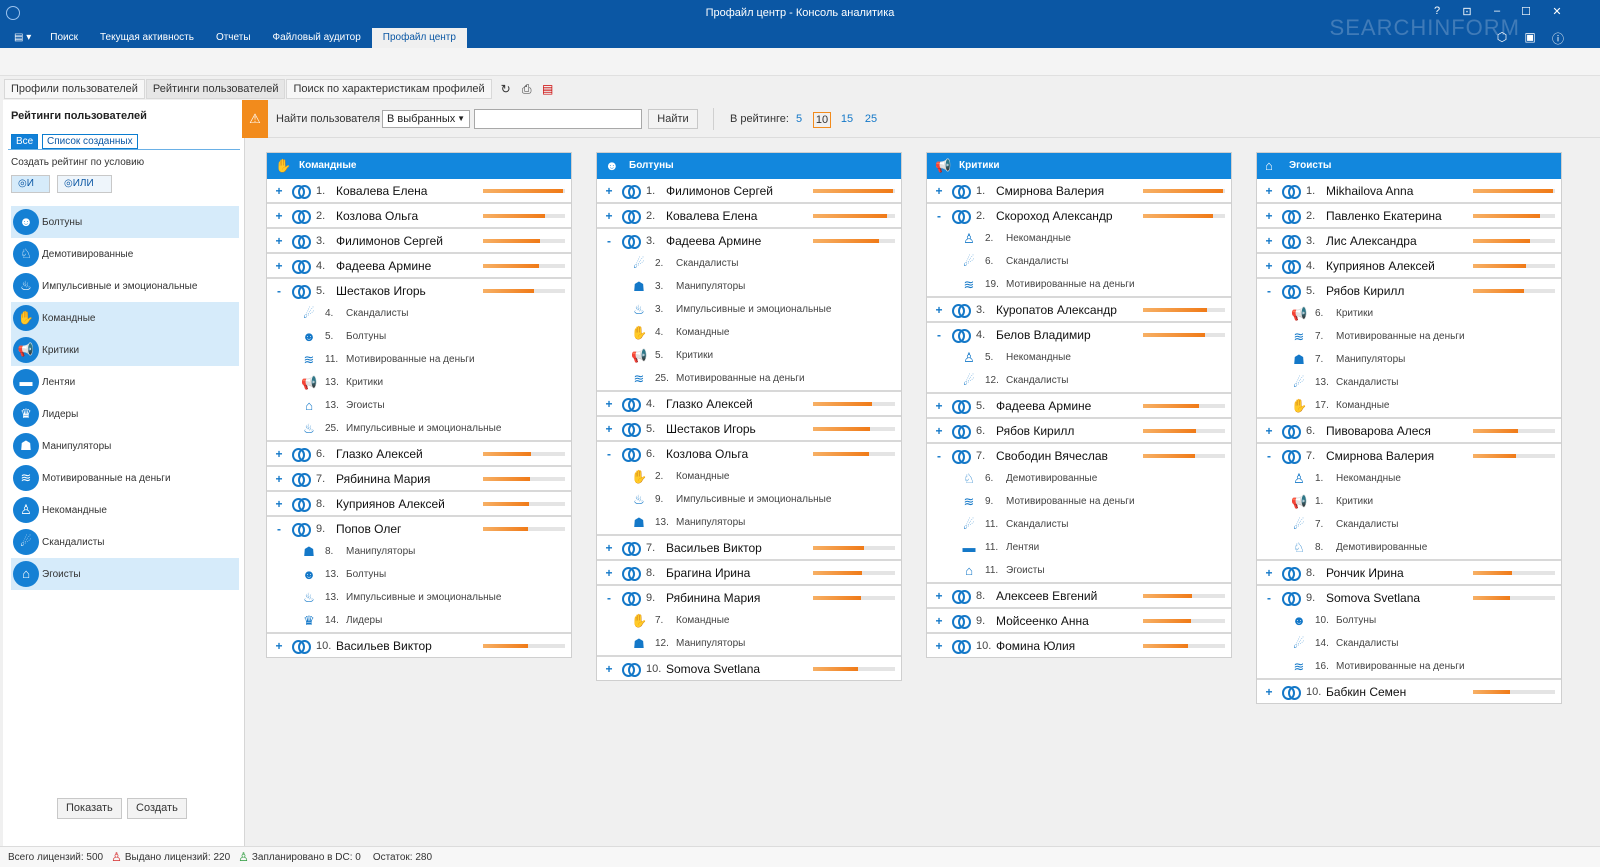 Image resolution: width=1600 pixels, height=867 pixels. What do you see at coordinates (1502, 37) in the screenshot?
I see `package-icon: ⬡` at bounding box center [1502, 37].